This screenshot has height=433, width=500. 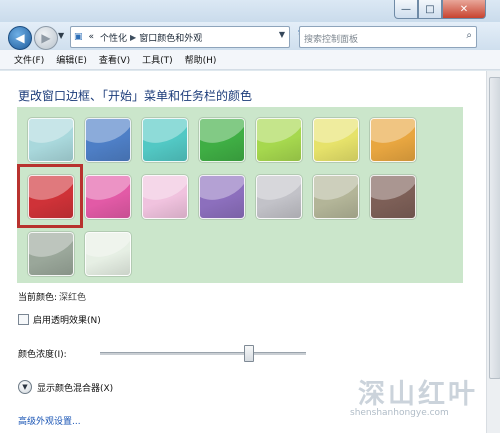 I want to click on color-swatch-taupe, so click(x=336, y=197).